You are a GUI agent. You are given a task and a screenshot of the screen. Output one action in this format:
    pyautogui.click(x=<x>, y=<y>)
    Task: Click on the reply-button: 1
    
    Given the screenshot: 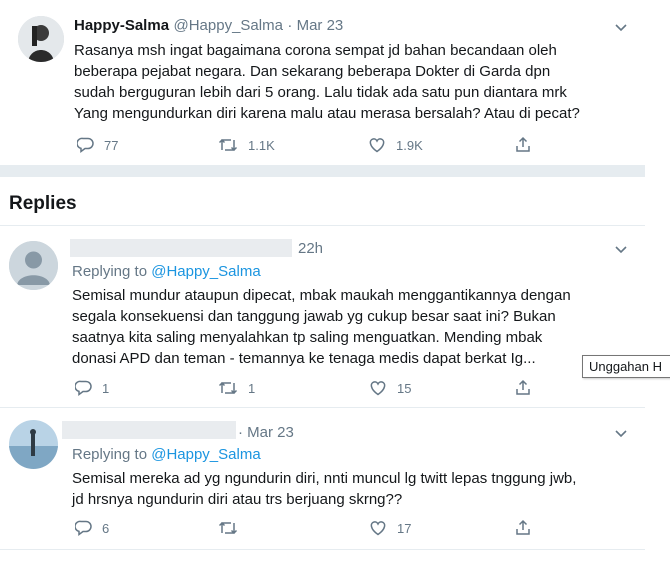 What is the action you would take?
    pyautogui.click(x=92, y=388)
    